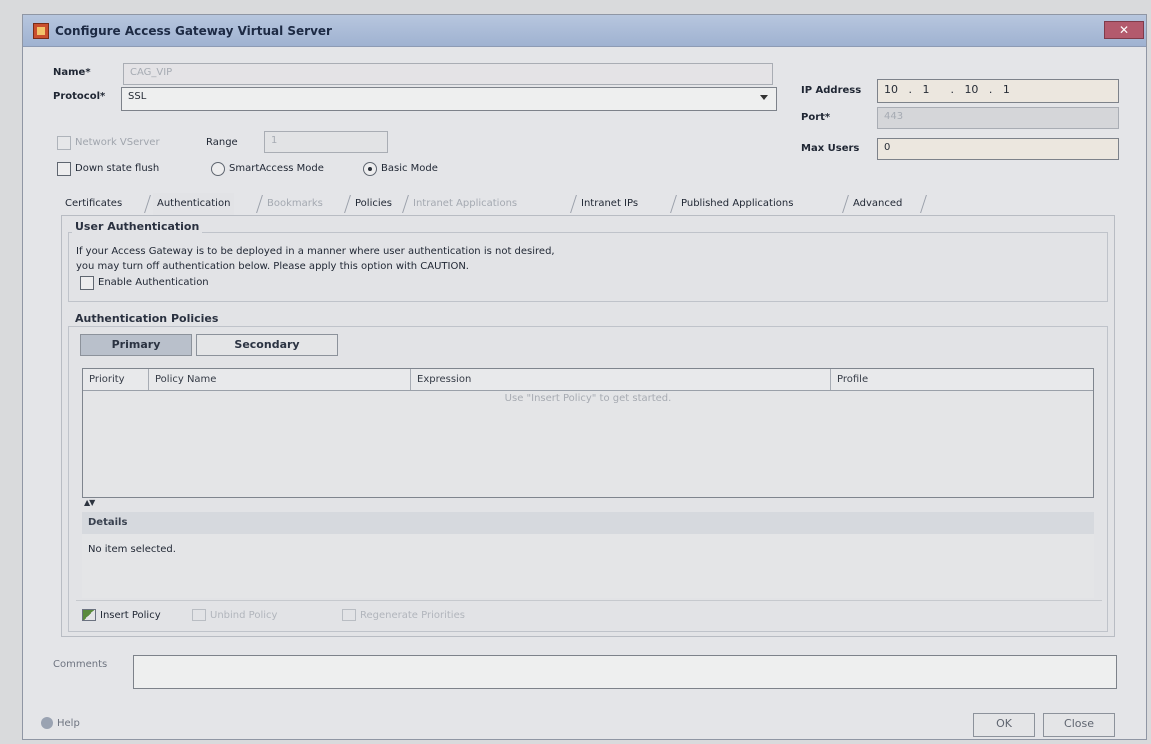 The height and width of the screenshot is (744, 1151). I want to click on smartaccess-mode-radio, so click(218, 169).